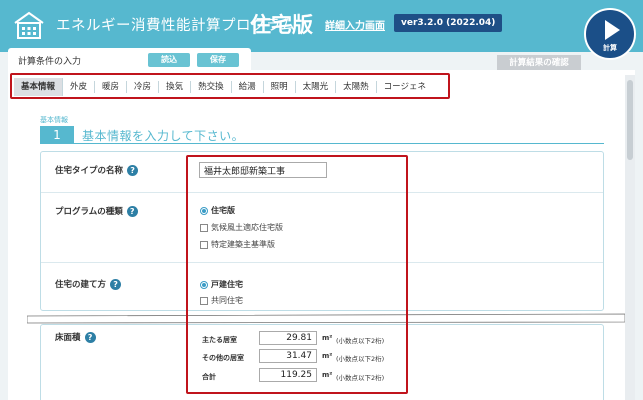 This screenshot has height=400, width=643. Describe the element at coordinates (89, 212) in the screenshot. I see `program-type-label-text: プログラムの種類` at that location.